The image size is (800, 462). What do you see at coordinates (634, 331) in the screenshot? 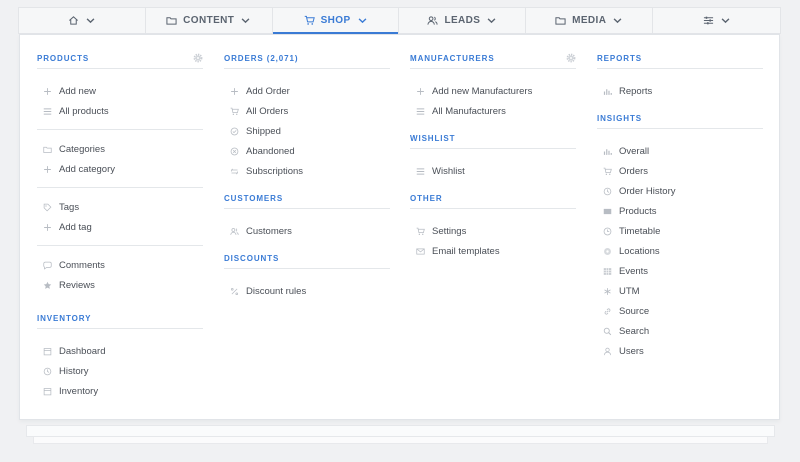
I see `menu-item-label: Search` at bounding box center [634, 331].